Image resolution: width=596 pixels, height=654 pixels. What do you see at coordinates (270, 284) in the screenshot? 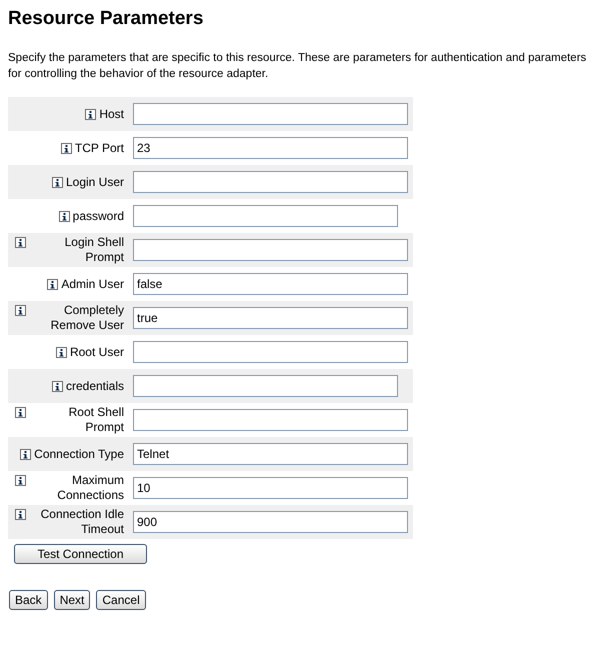
I see `input-field: false` at bounding box center [270, 284].